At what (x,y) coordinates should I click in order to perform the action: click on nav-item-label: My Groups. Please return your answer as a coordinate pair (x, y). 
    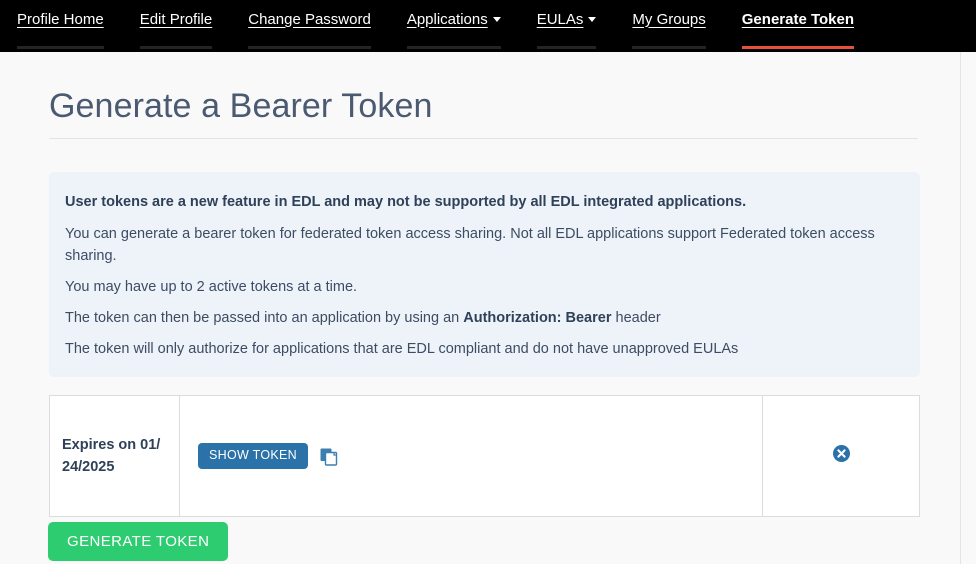
    Looking at the image, I should click on (669, 19).